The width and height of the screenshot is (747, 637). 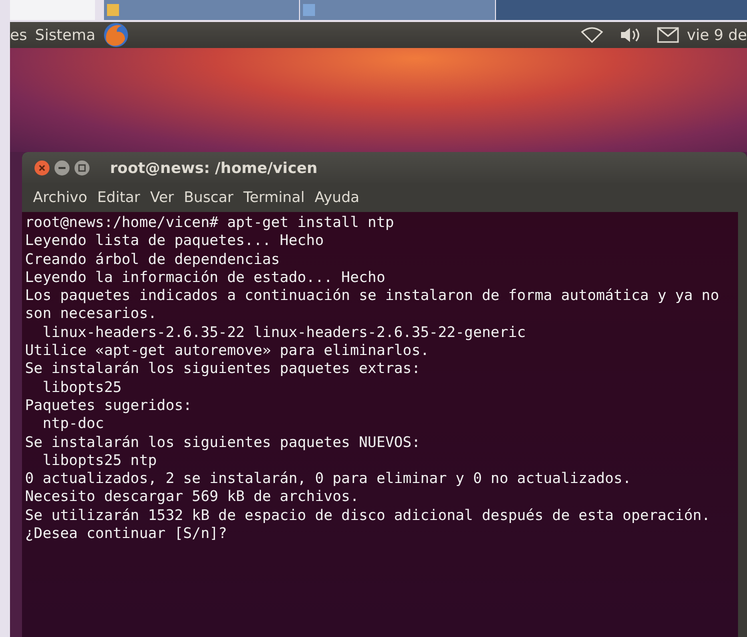 What do you see at coordinates (162, 198) in the screenshot?
I see `menu-item: Ver` at bounding box center [162, 198].